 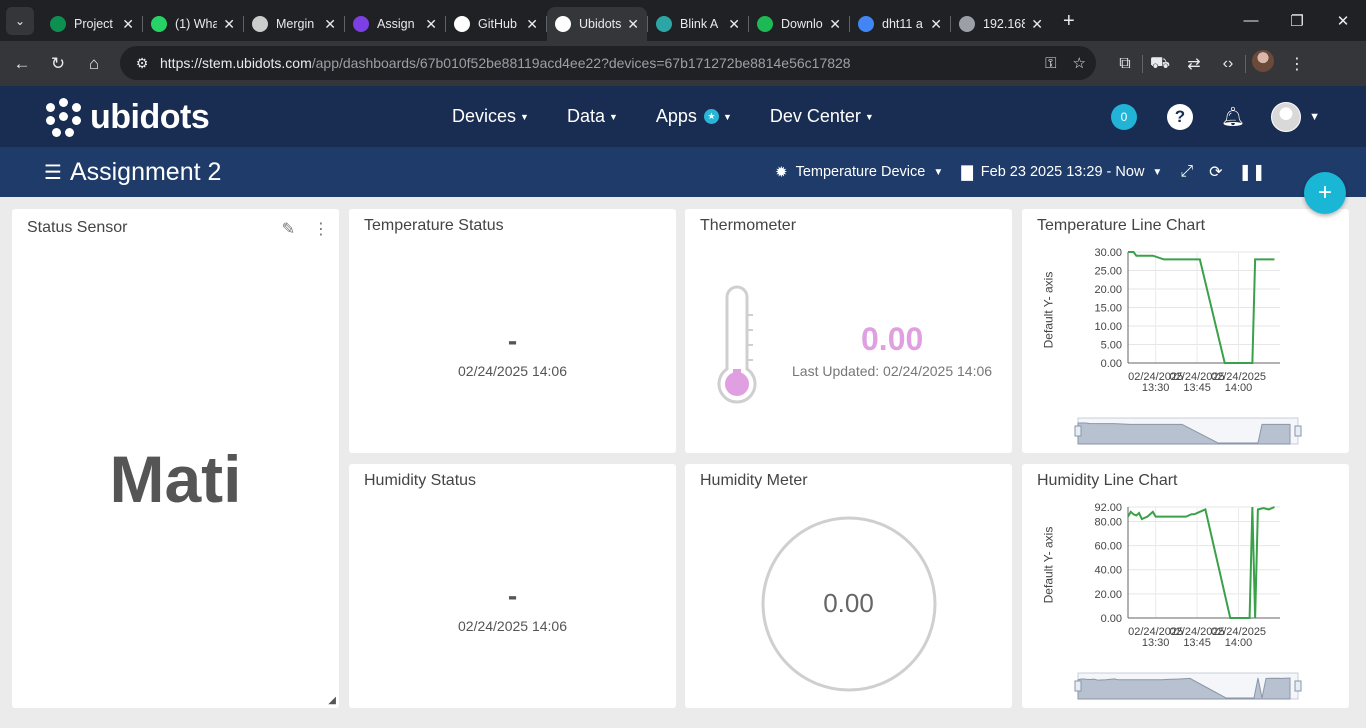 I want to click on profile-avatar, so click(x=1263, y=63).